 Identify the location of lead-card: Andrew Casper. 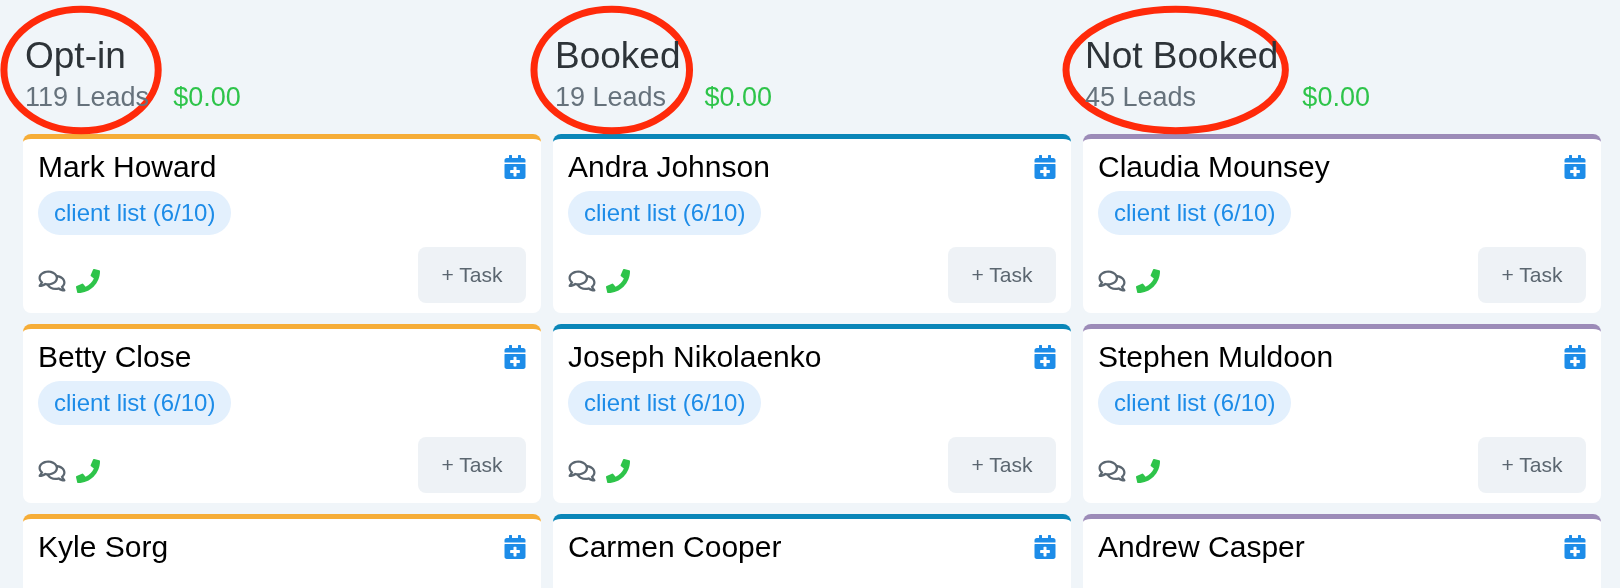
(1342, 551).